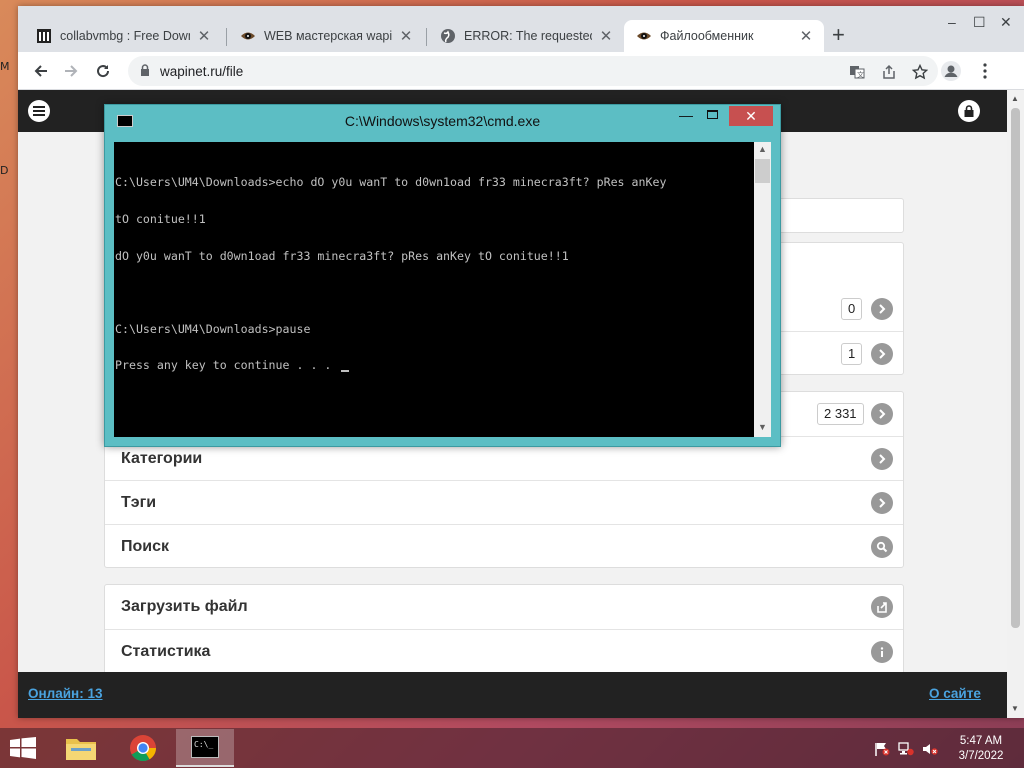  Describe the element at coordinates (4, 170) in the screenshot. I see `desktop-icon-label-fragment: D` at that location.